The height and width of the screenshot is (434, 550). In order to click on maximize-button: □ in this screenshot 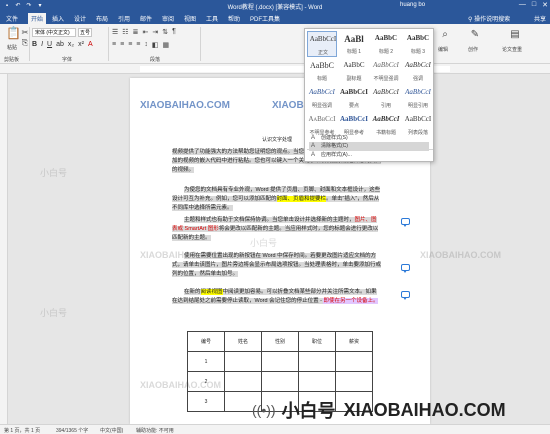, I will do `click(534, 5)`.